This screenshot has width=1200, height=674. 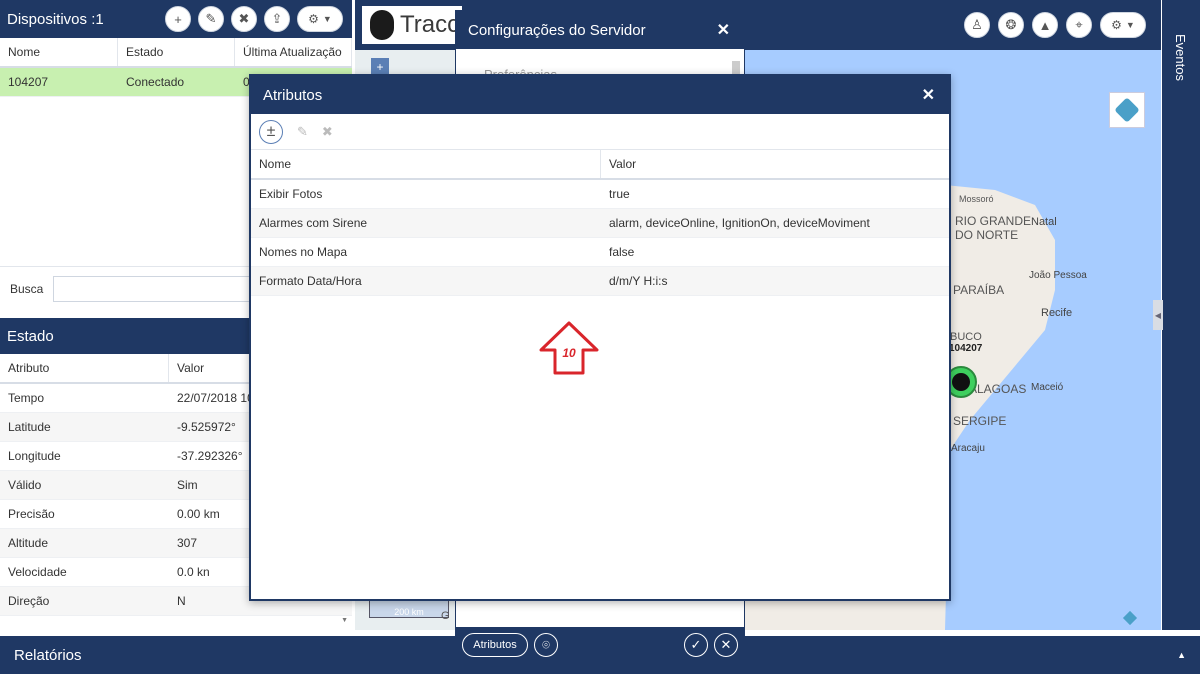 I want to click on edit-device-button: ✎, so click(x=211, y=19).